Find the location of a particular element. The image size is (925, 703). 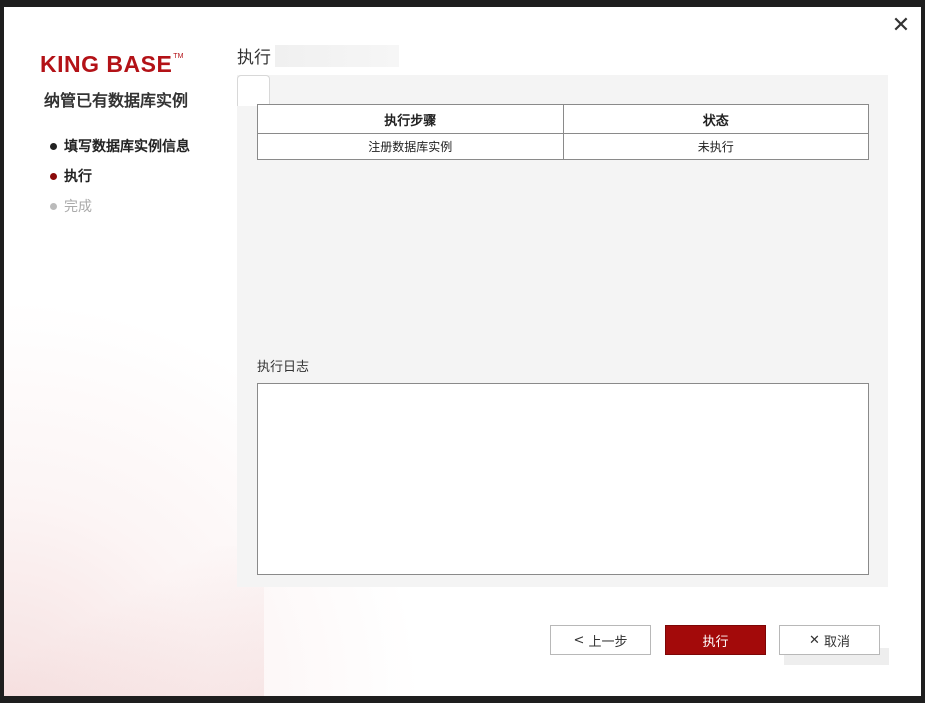

log-label: 执行日志 is located at coordinates (283, 367).